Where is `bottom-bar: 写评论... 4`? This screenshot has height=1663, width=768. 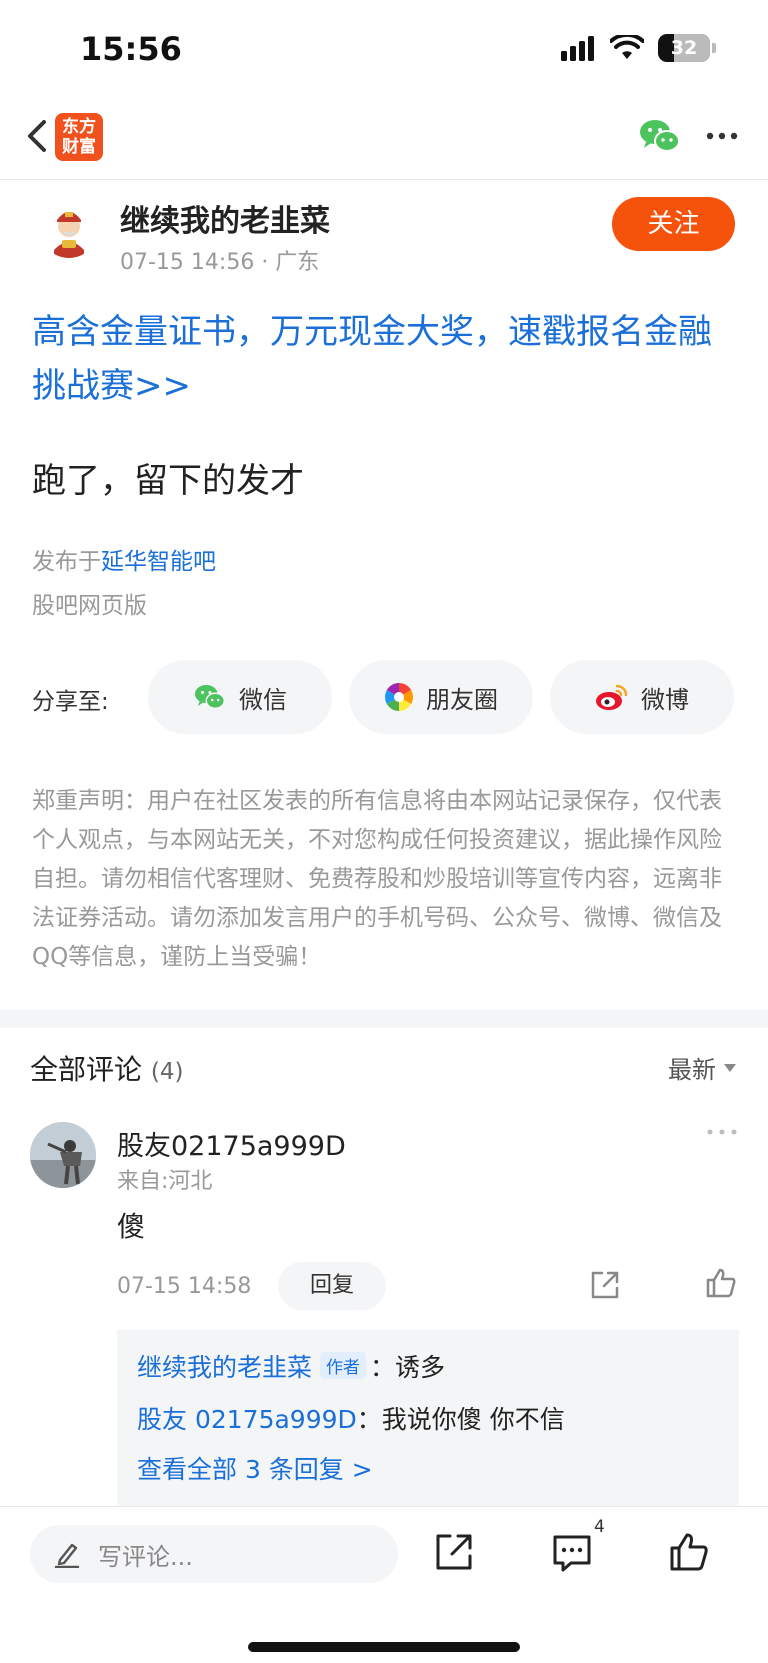
bottom-bar: 写评论... 4 is located at coordinates (384, 1584).